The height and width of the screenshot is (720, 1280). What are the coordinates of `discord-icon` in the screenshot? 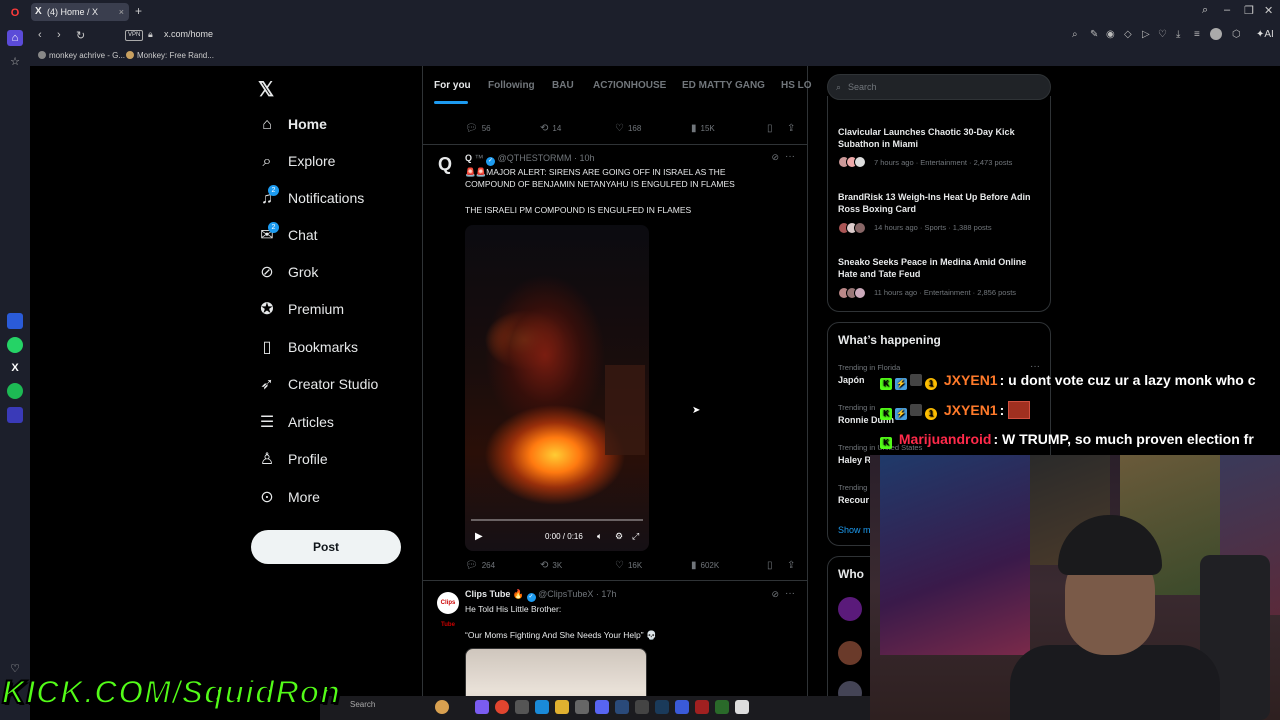 It's located at (602, 707).